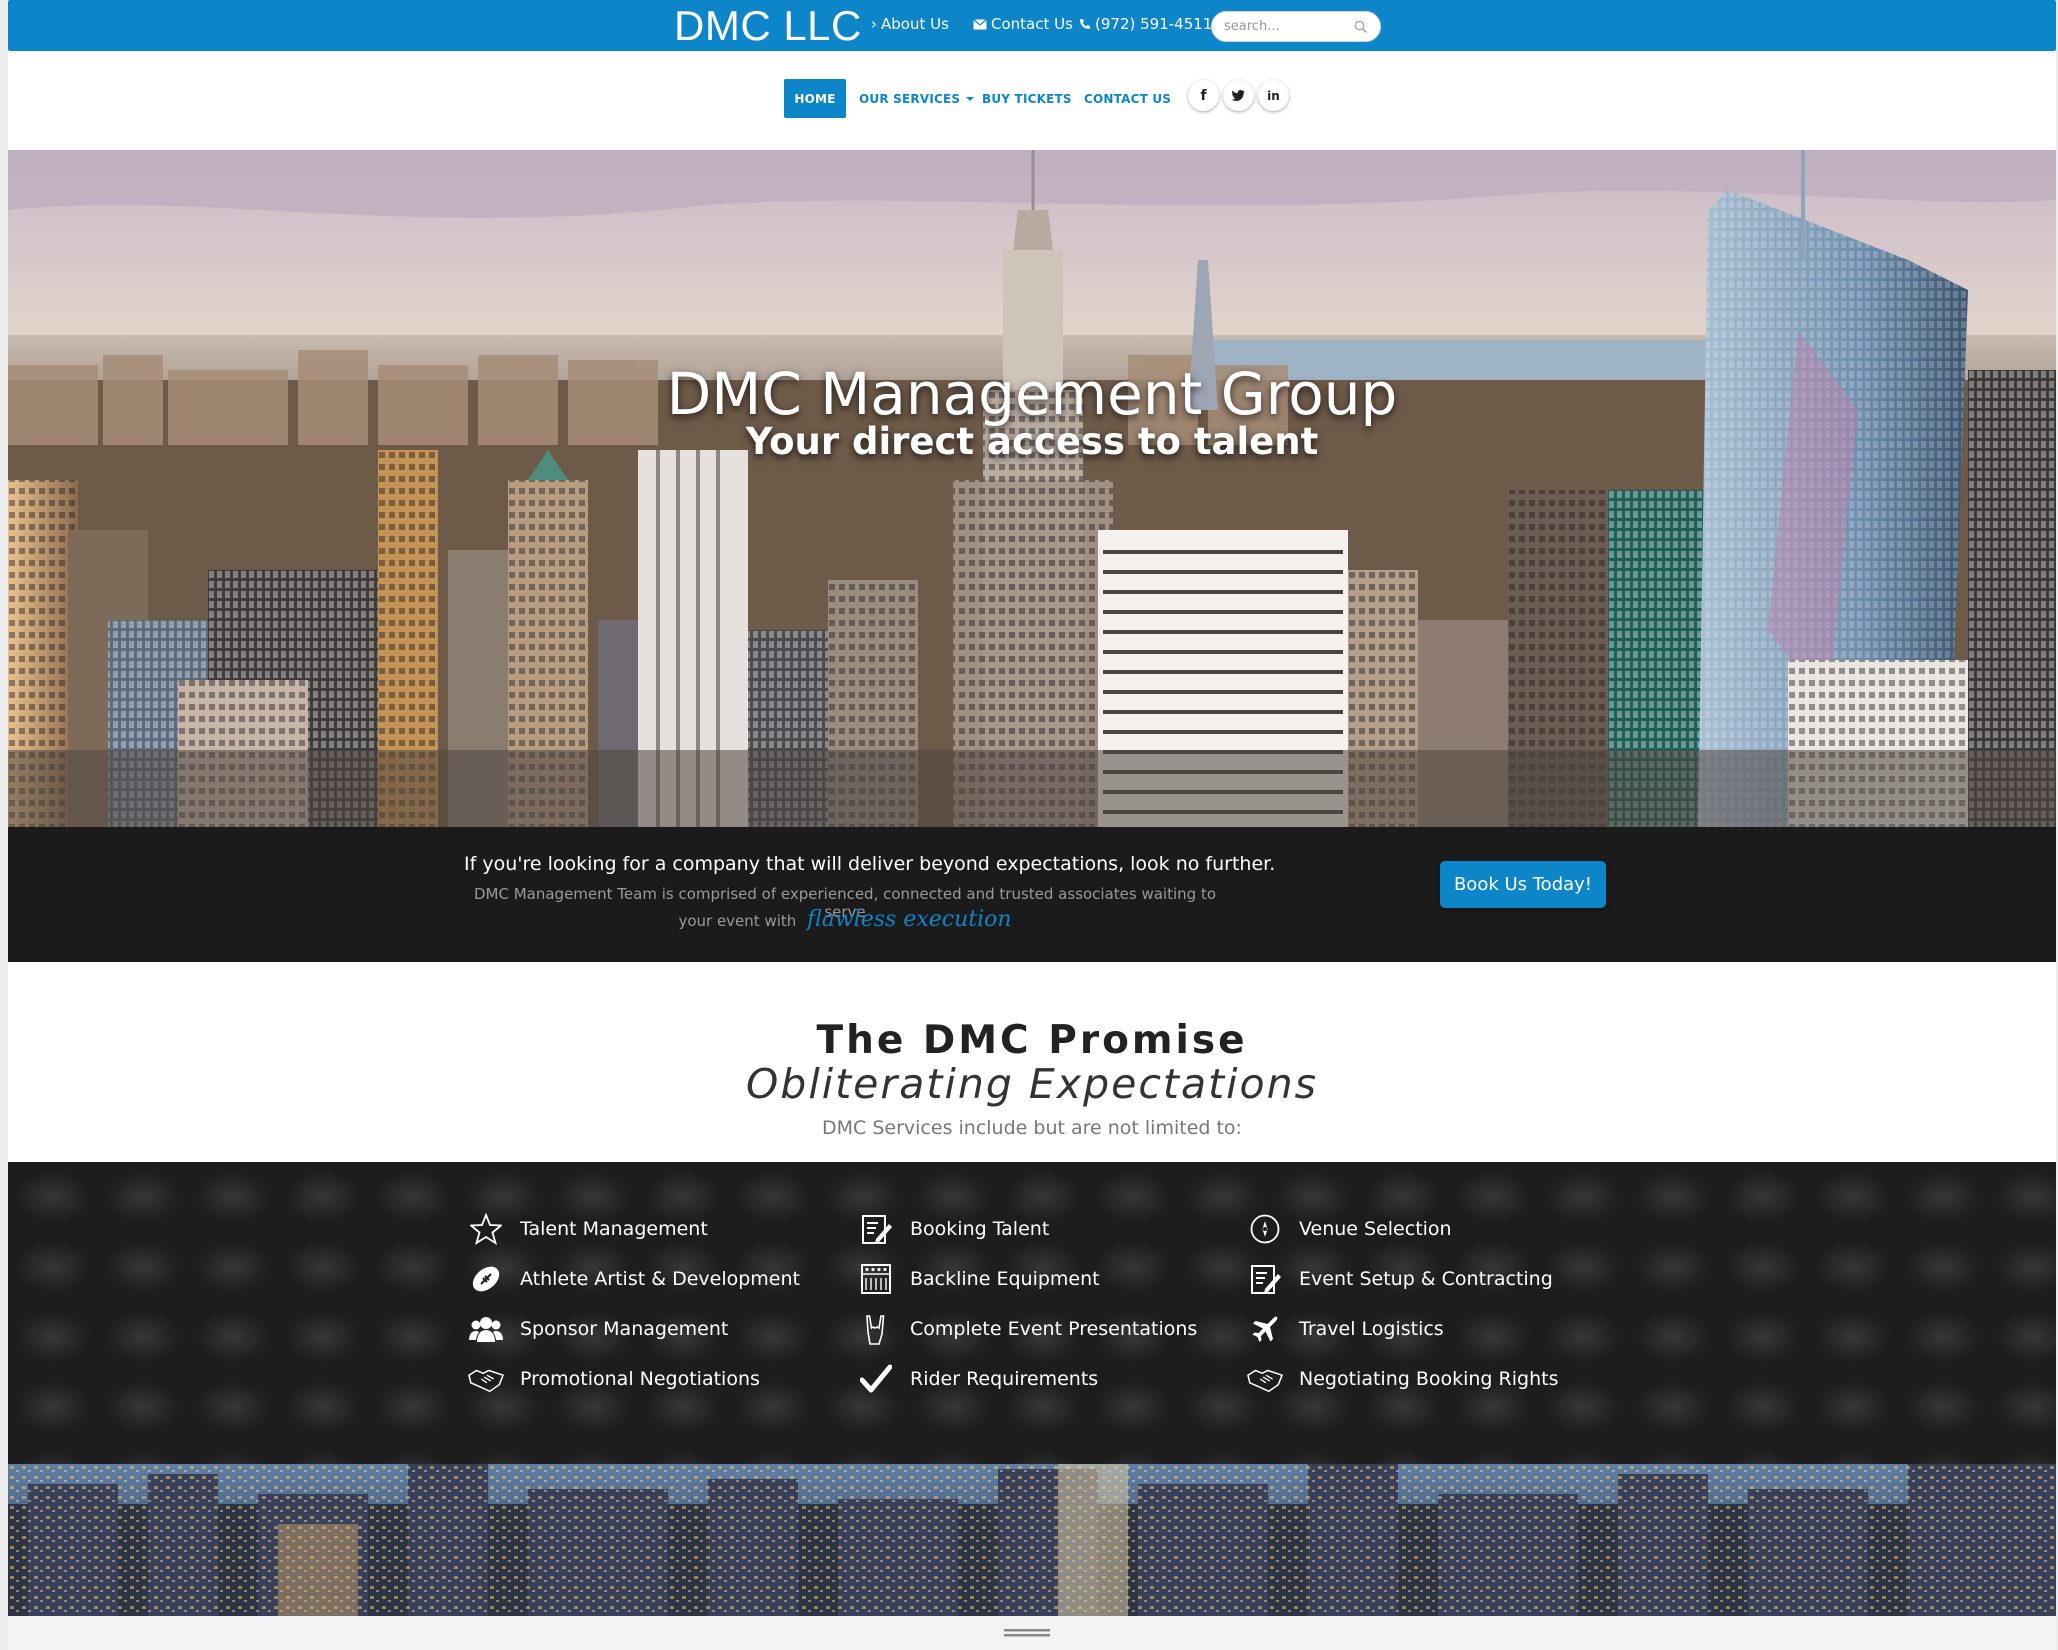 The width and height of the screenshot is (2058, 1650). I want to click on promise-title: The DMC Promise, so click(1032, 1040).